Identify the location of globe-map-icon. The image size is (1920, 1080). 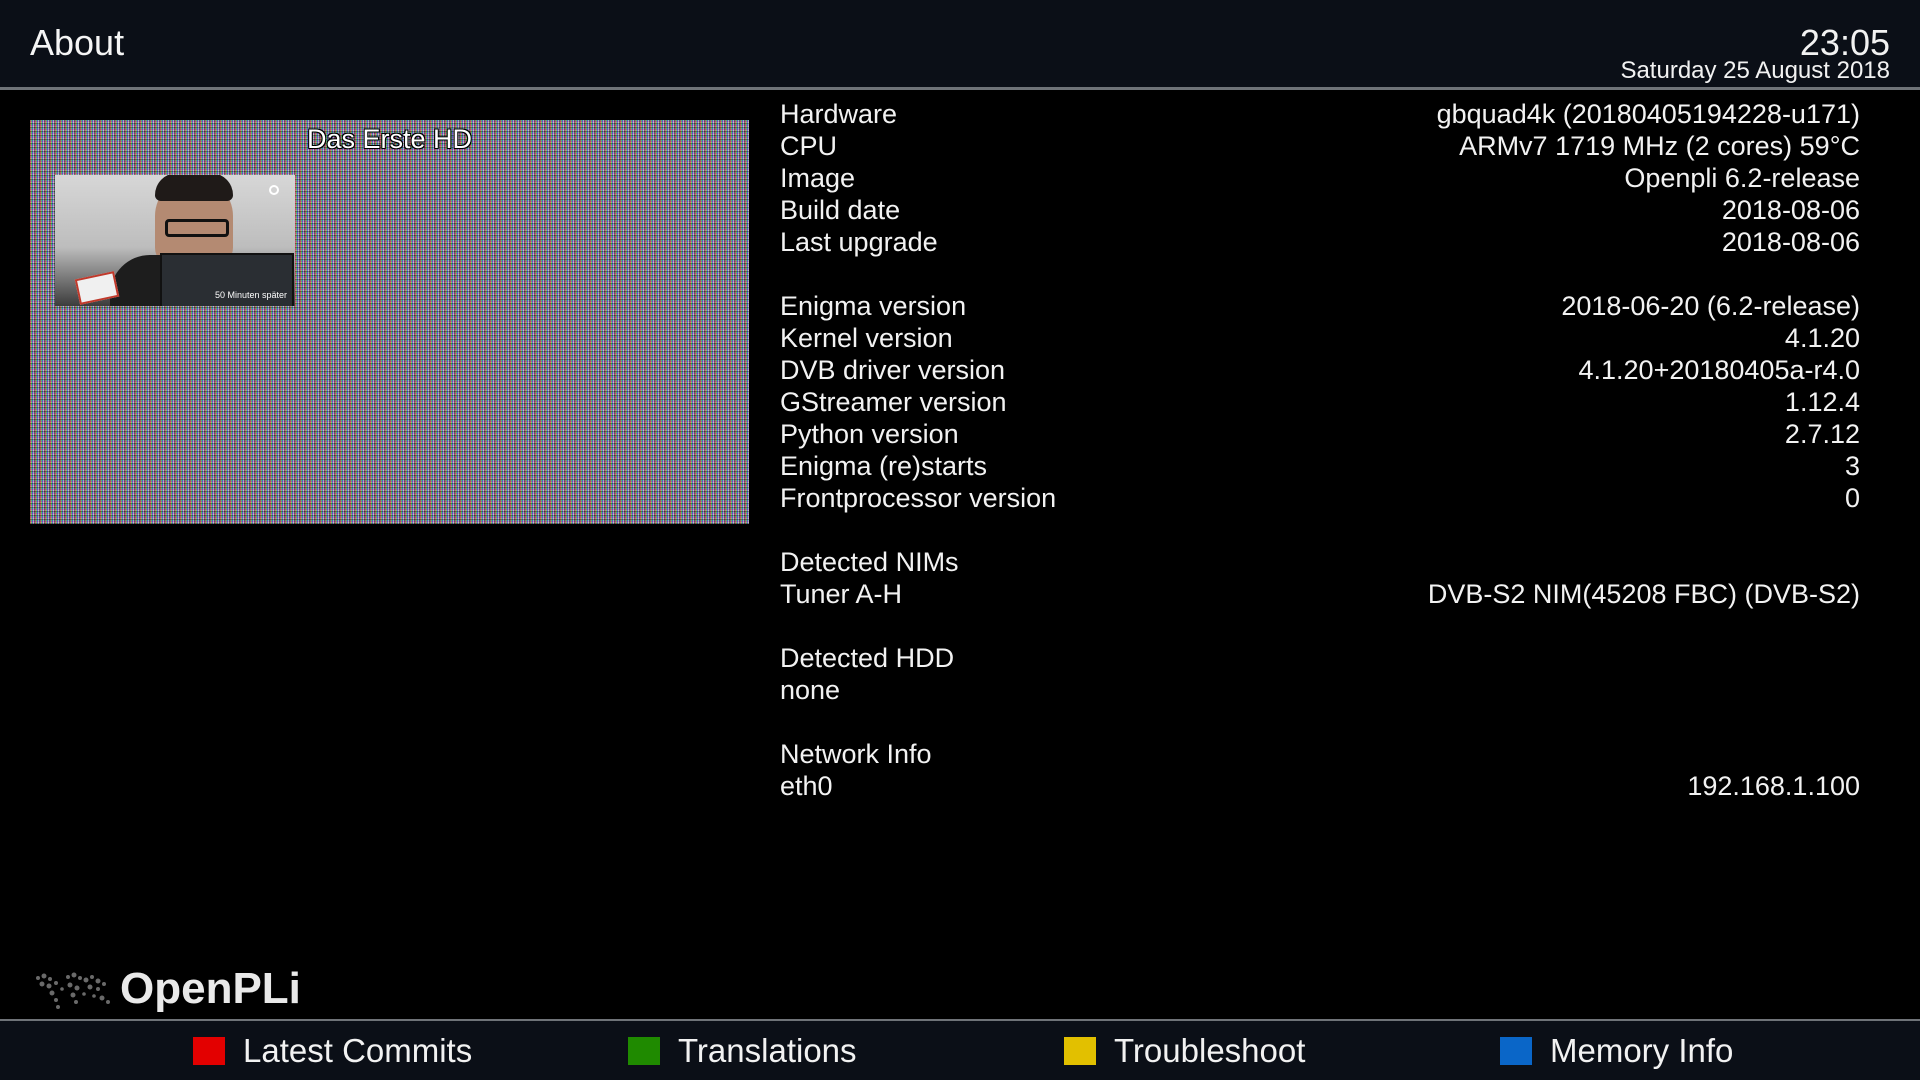
(73, 990).